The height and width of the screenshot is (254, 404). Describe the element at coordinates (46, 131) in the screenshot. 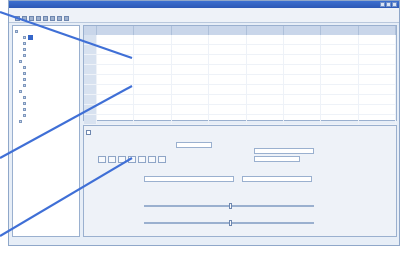

I see `navigation-tree` at that location.